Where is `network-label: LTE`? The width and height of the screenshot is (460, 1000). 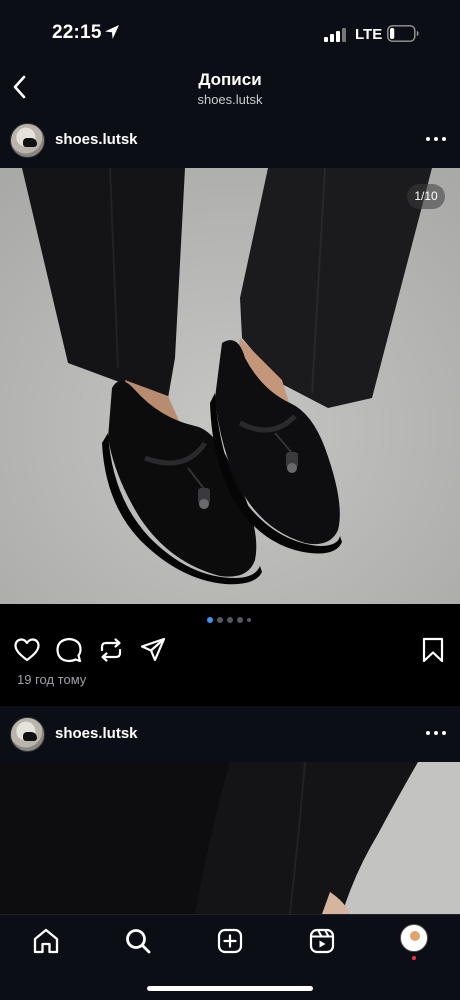
network-label: LTE is located at coordinates (369, 34).